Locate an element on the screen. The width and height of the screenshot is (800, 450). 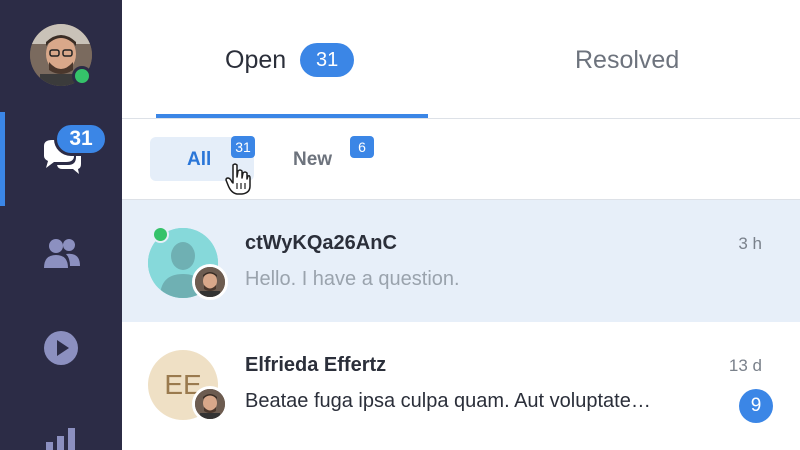
tab-open-label: Open is located at coordinates (256, 59).